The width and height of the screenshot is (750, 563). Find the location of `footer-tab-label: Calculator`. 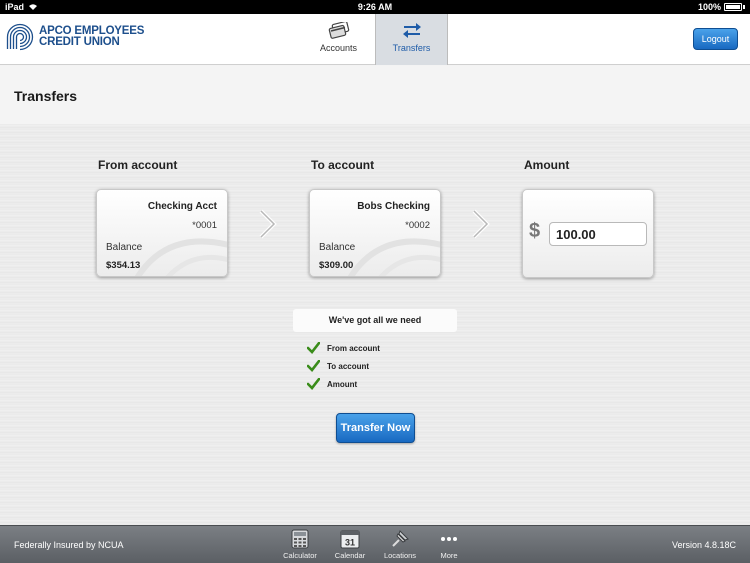

footer-tab-label: Calculator is located at coordinates (300, 555).